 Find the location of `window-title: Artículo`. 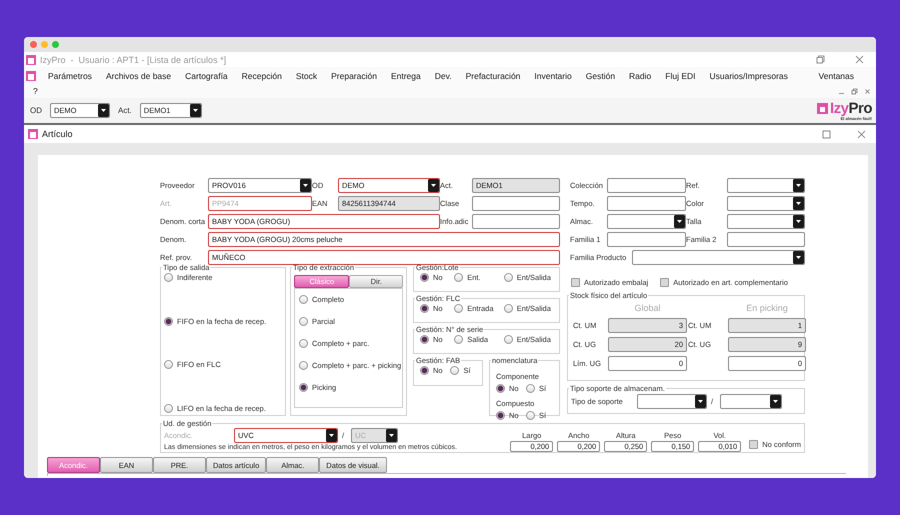

window-title: Artículo is located at coordinates (58, 134).